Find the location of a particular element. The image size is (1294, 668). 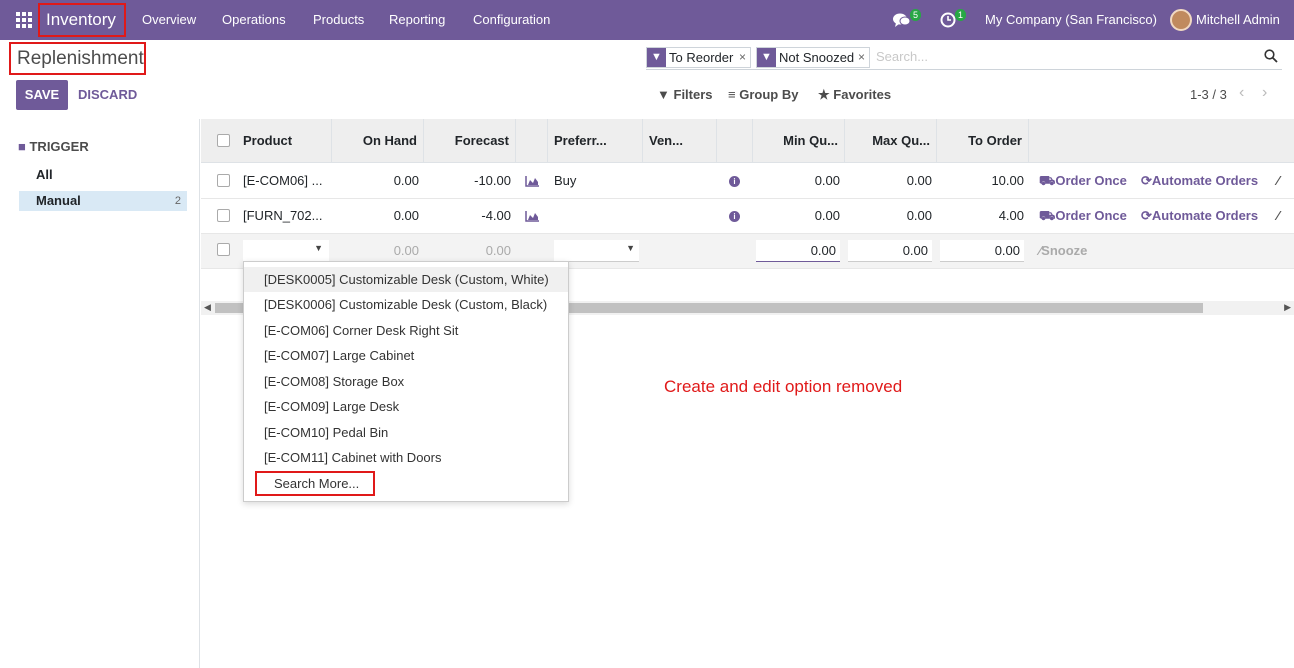

dropdown-option: [E-COM09] Large Desk is located at coordinates (406, 406).